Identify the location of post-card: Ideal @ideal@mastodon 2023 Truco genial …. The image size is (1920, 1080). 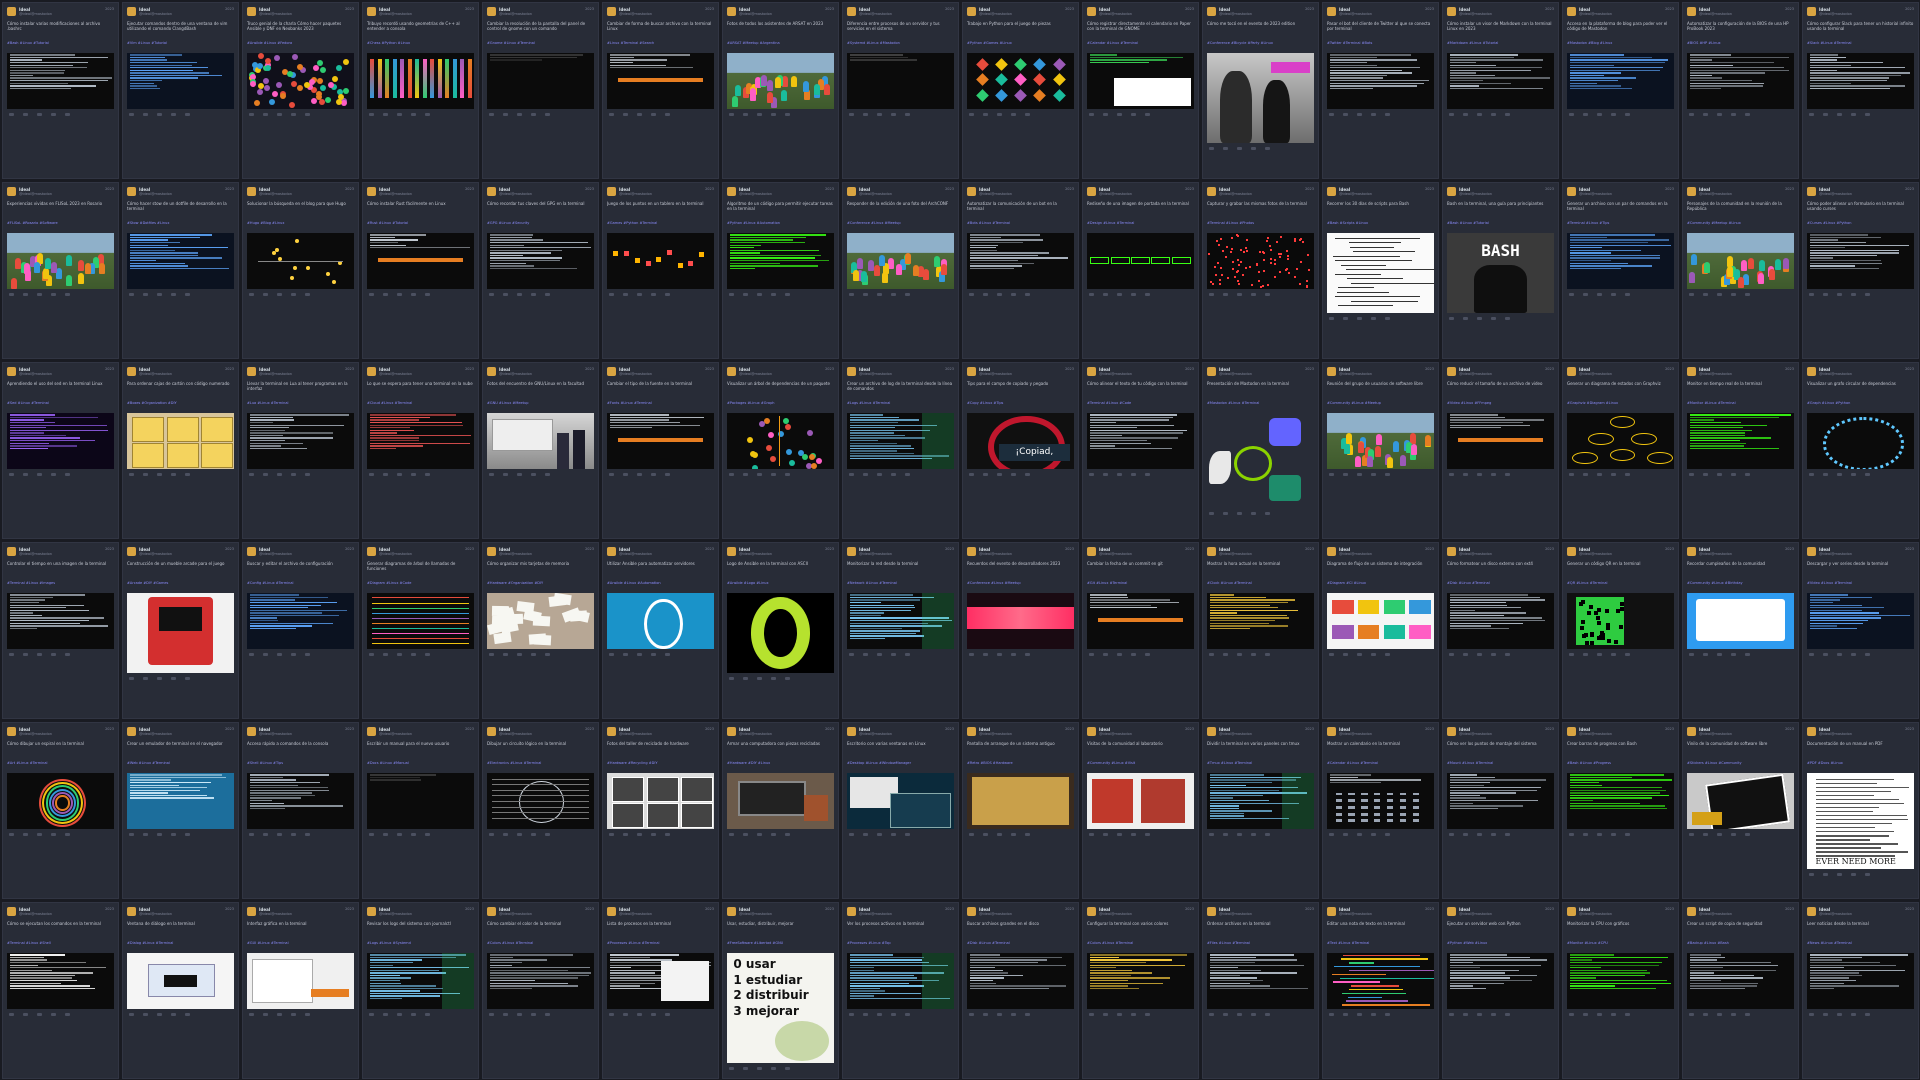
(300, 90).